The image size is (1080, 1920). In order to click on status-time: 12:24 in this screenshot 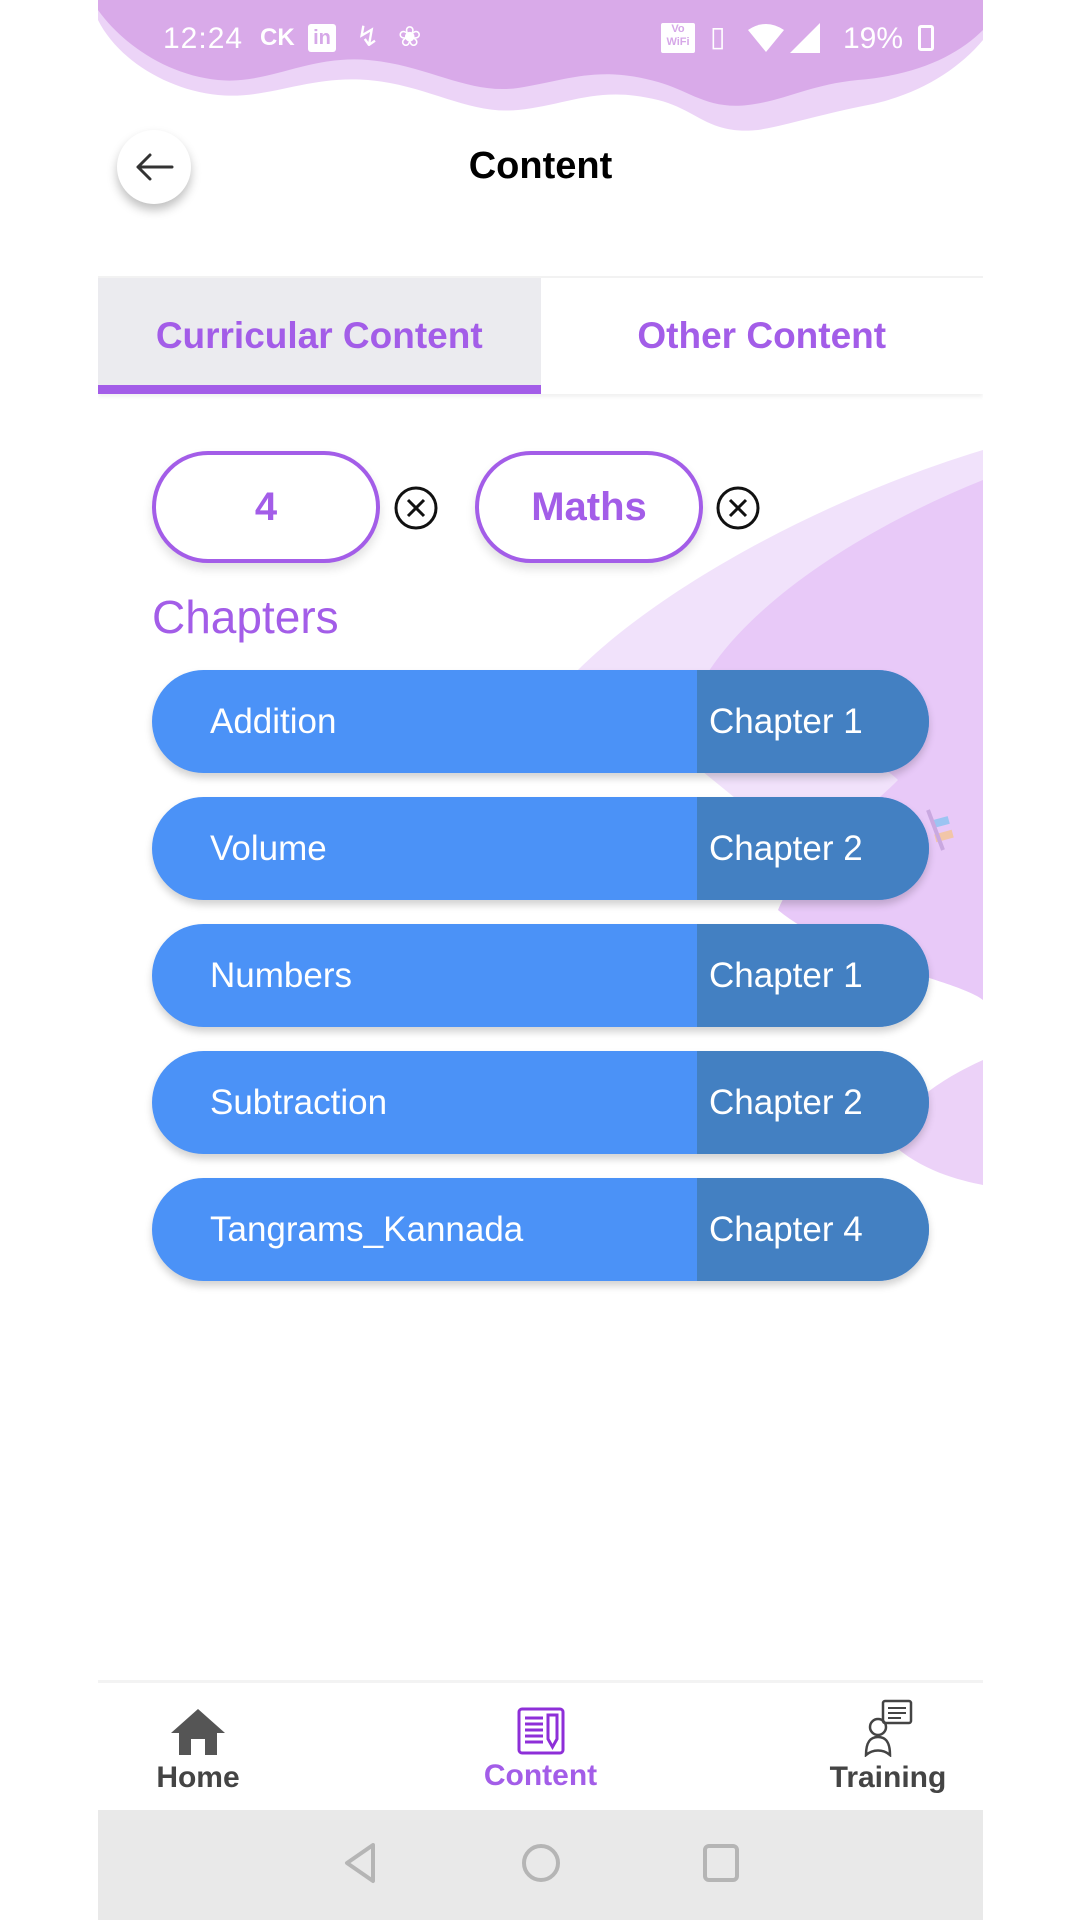, I will do `click(203, 38)`.